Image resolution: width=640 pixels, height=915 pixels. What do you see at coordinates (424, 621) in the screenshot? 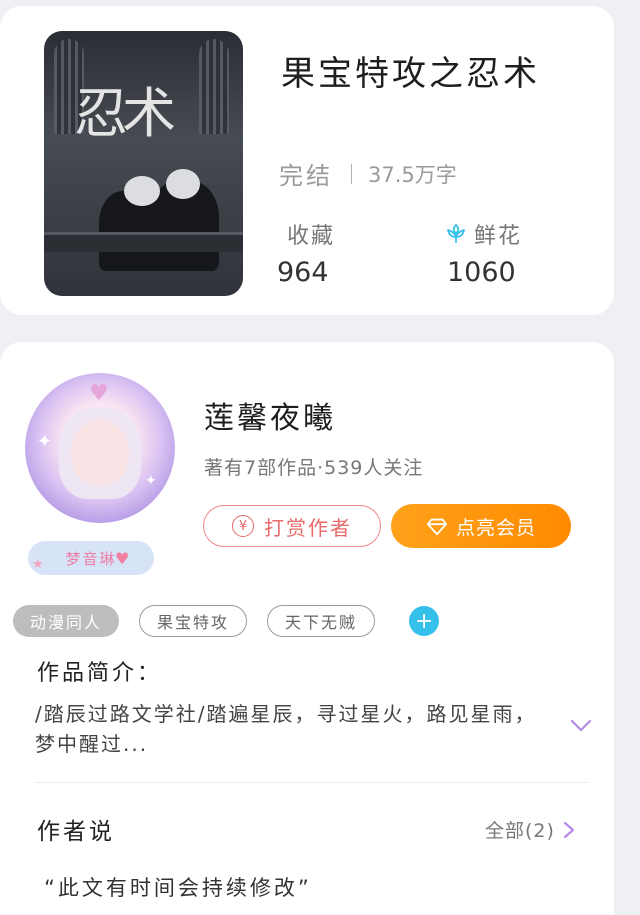
I see `plus-icon: +` at bounding box center [424, 621].